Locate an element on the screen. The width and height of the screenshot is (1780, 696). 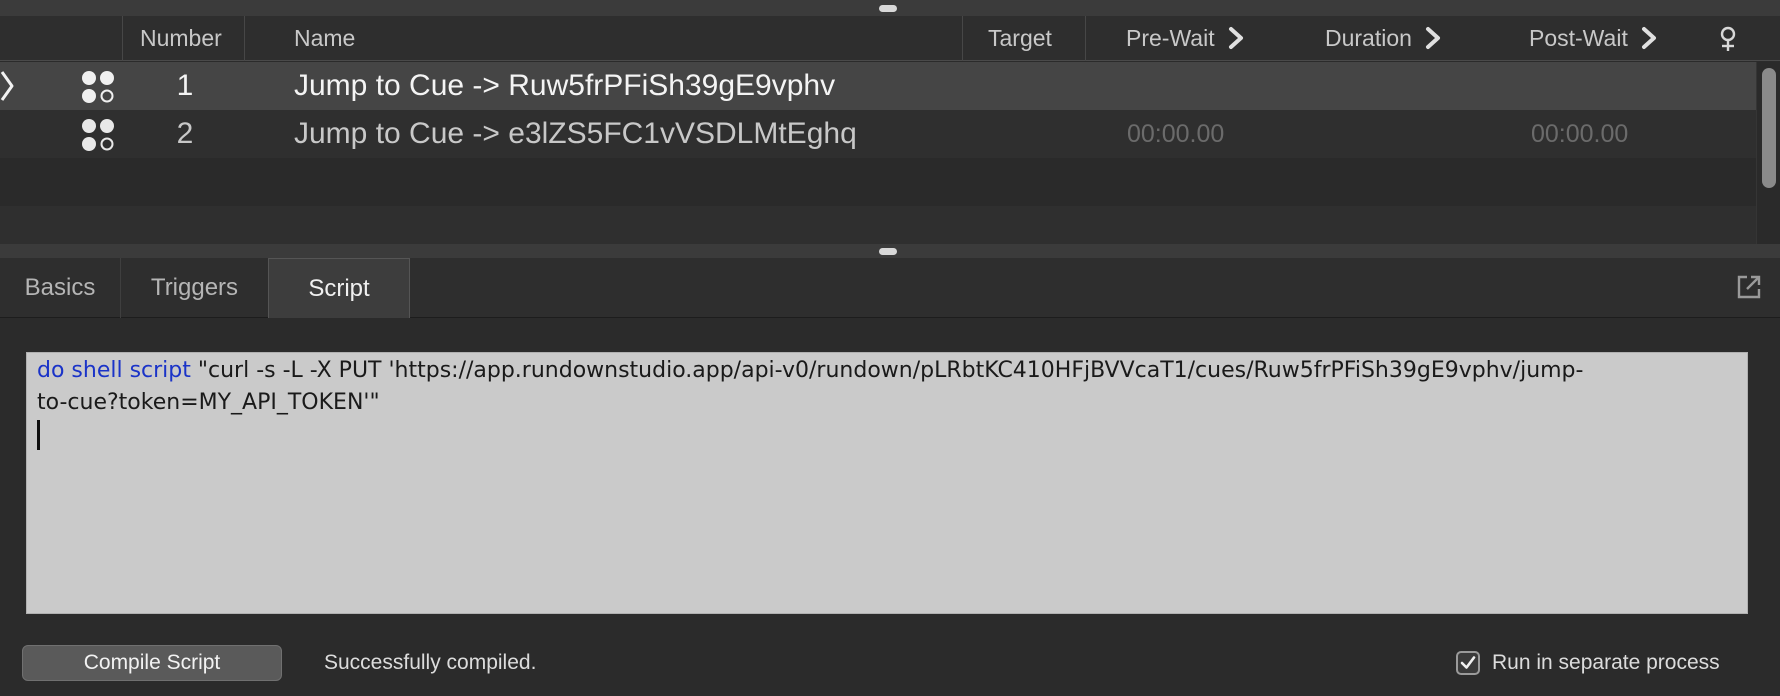
top-resize-handle is located at coordinates (888, 8).